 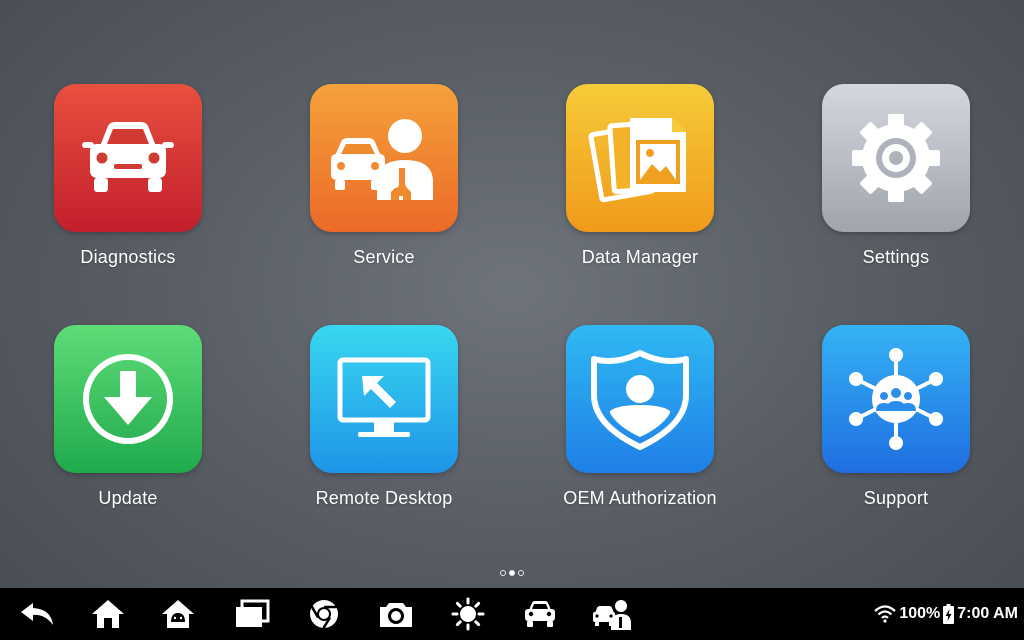 What do you see at coordinates (640, 257) in the screenshot?
I see `app-label: Data Manager` at bounding box center [640, 257].